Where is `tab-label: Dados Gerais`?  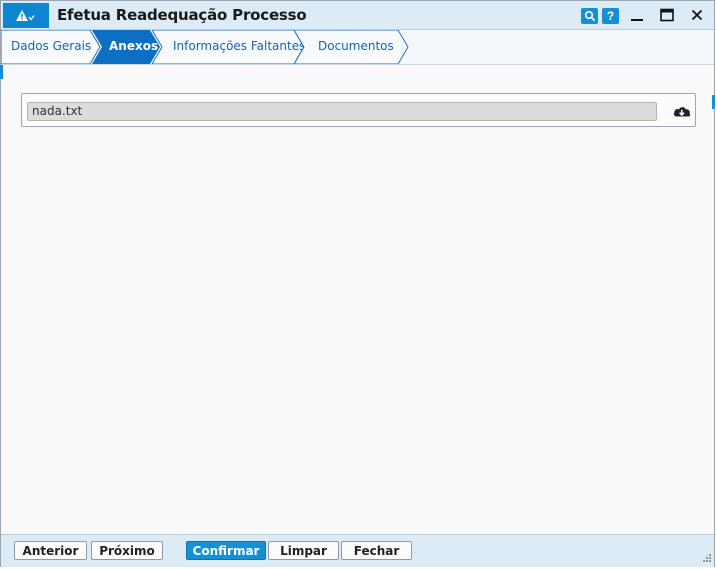 tab-label: Dados Gerais is located at coordinates (51, 46).